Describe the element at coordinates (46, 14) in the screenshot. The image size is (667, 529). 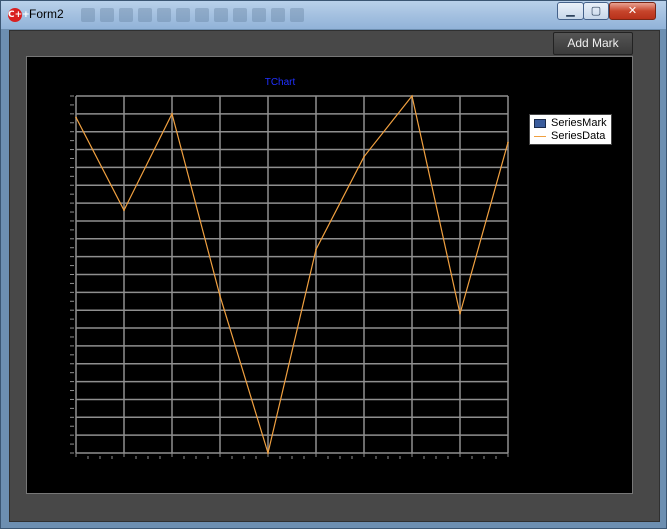
I see `window-title: Form2` at that location.